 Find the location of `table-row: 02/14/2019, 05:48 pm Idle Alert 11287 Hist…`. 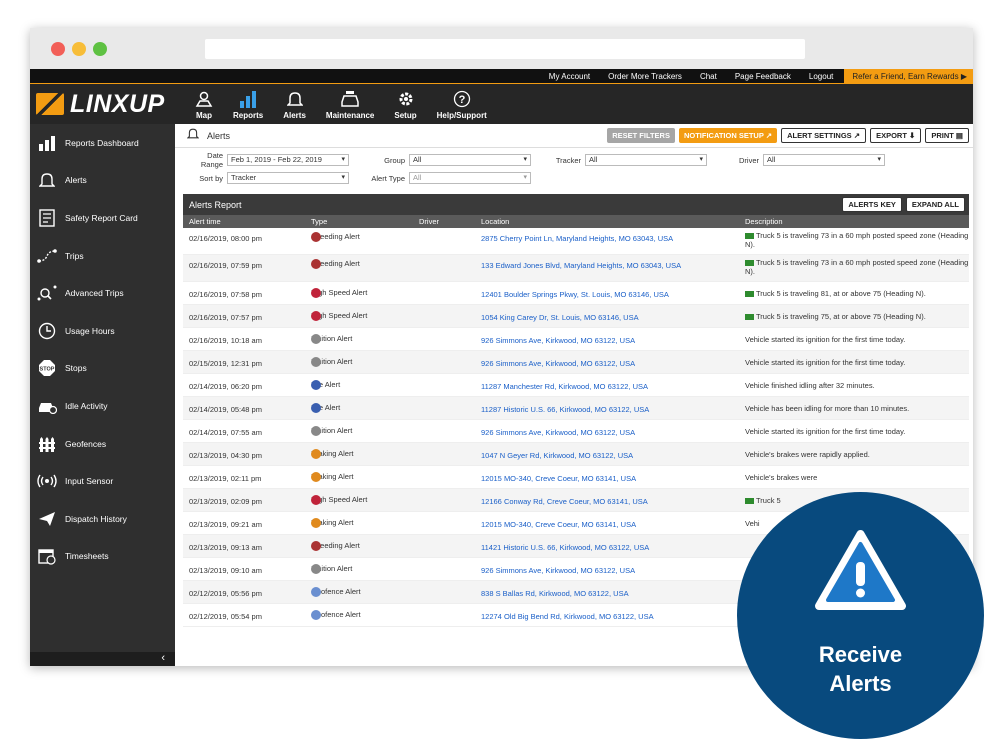

table-row: 02/14/2019, 05:48 pm Idle Alert 11287 Hist… is located at coordinates (576, 408).